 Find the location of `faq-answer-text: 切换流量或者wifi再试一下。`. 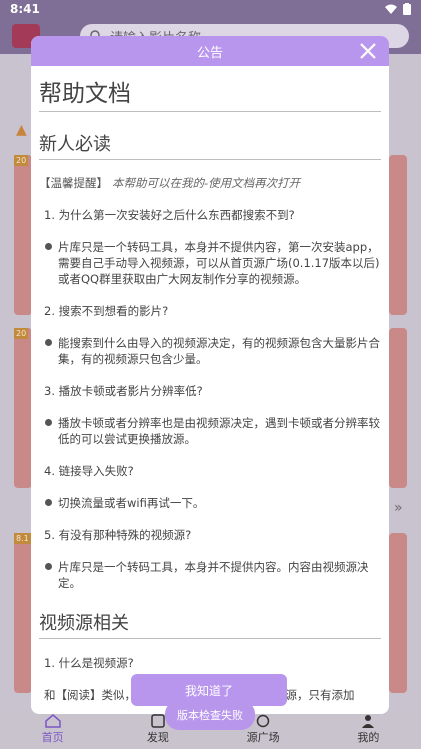

faq-answer-text: 切换流量或者wifi再试一下。 is located at coordinates (131, 503).